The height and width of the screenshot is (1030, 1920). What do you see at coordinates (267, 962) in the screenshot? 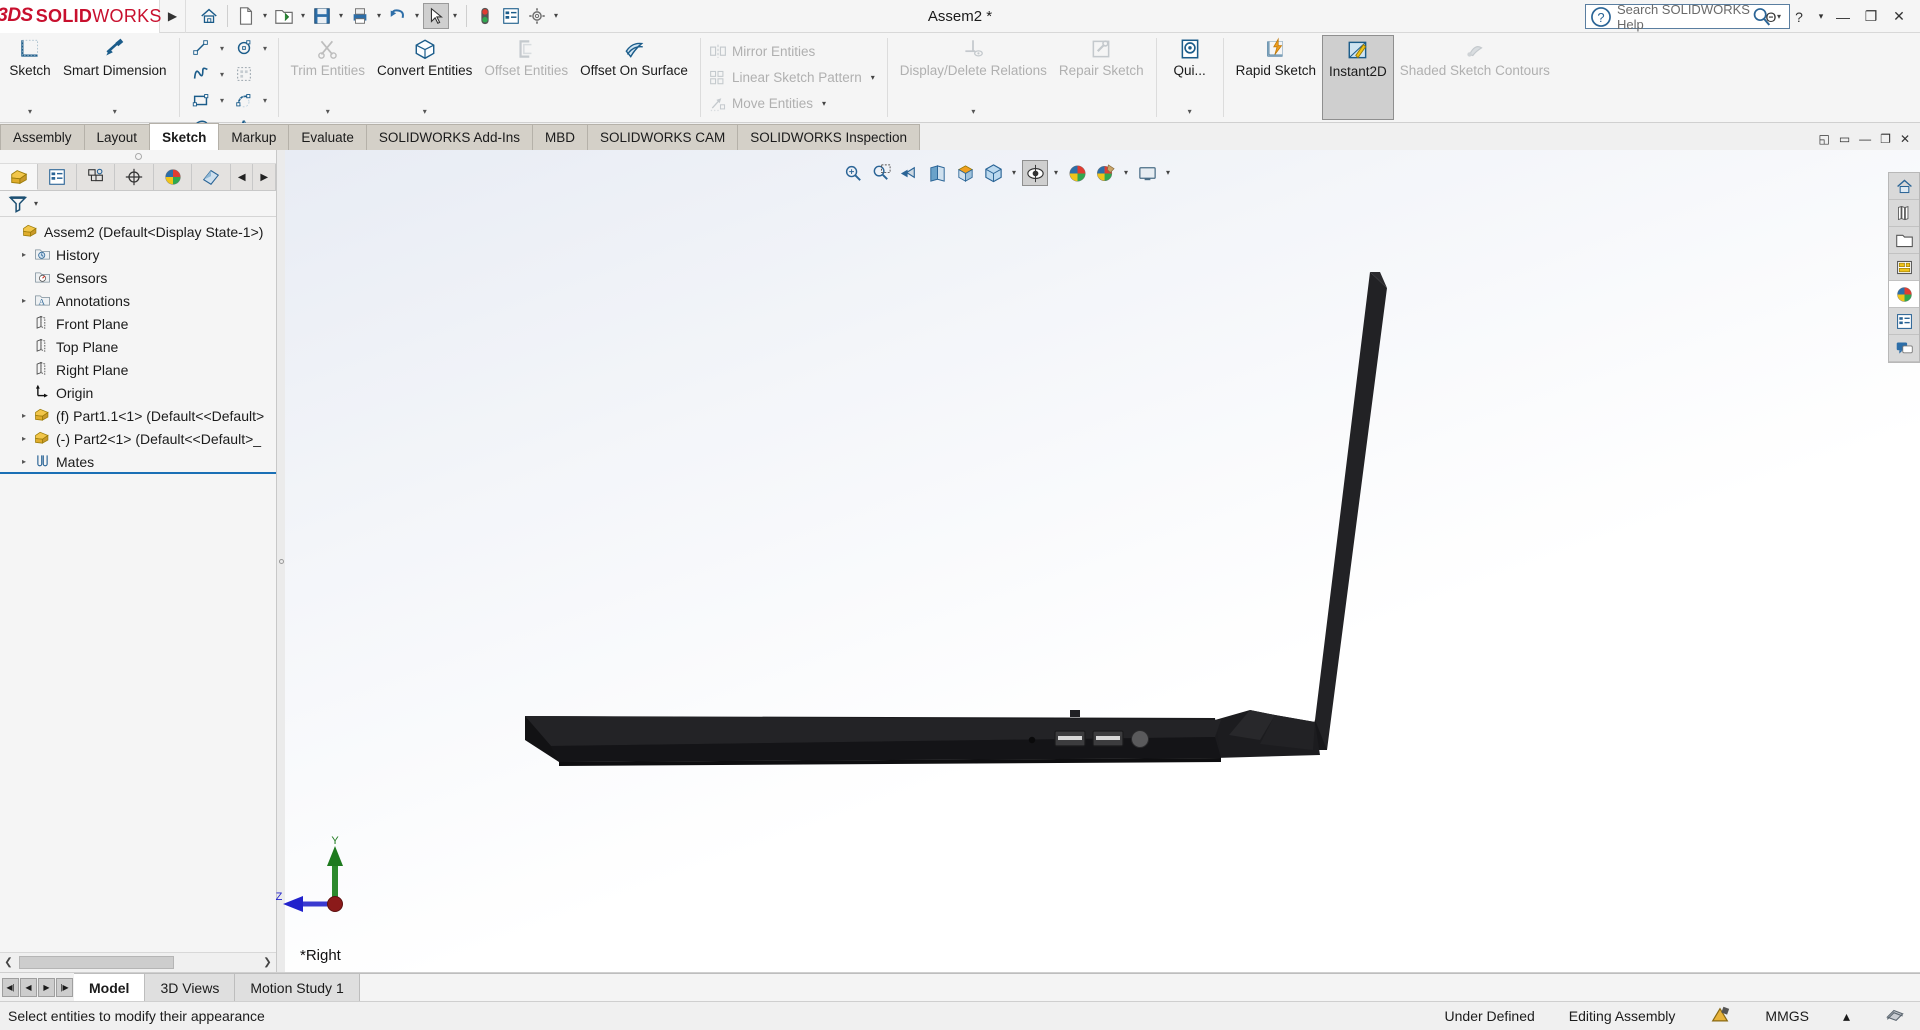
I see `scroll-right-arrow: ❯` at bounding box center [267, 962].